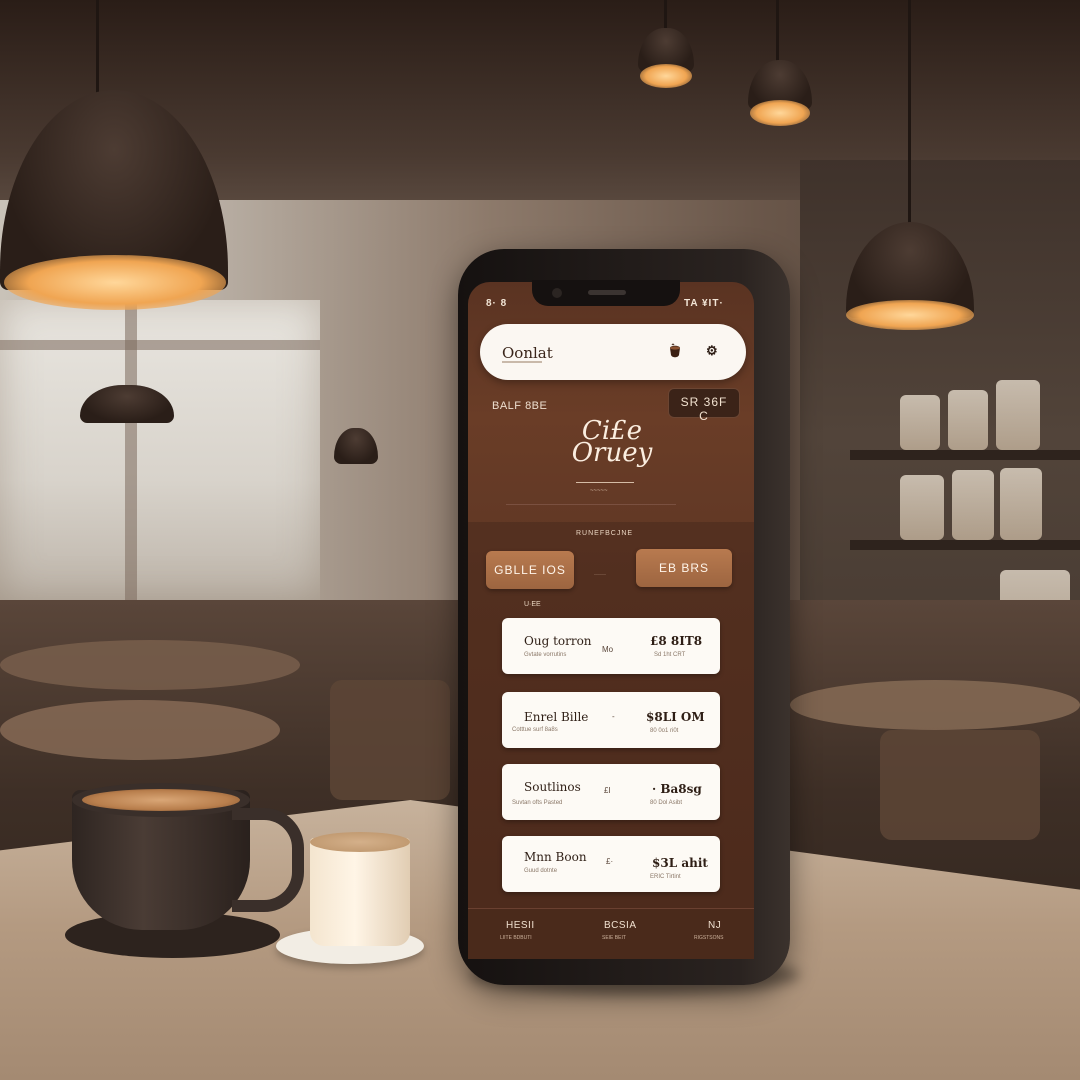 Image resolution: width=1080 pixels, height=1080 pixels. I want to click on hero-label: BALF 8BE, so click(520, 406).